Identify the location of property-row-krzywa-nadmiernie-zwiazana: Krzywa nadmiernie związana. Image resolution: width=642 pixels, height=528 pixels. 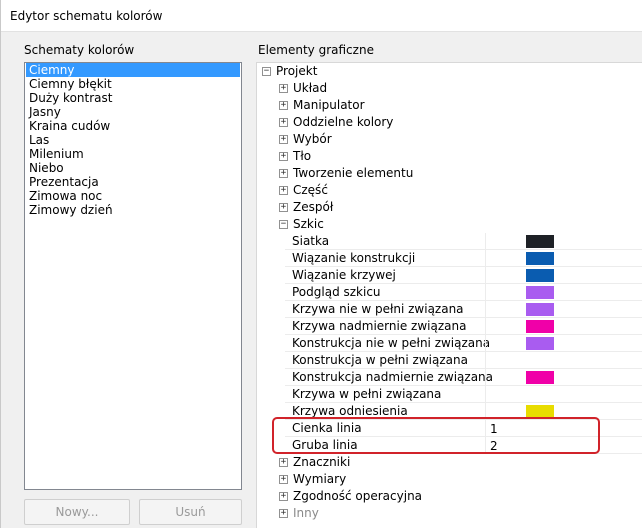
(463, 326).